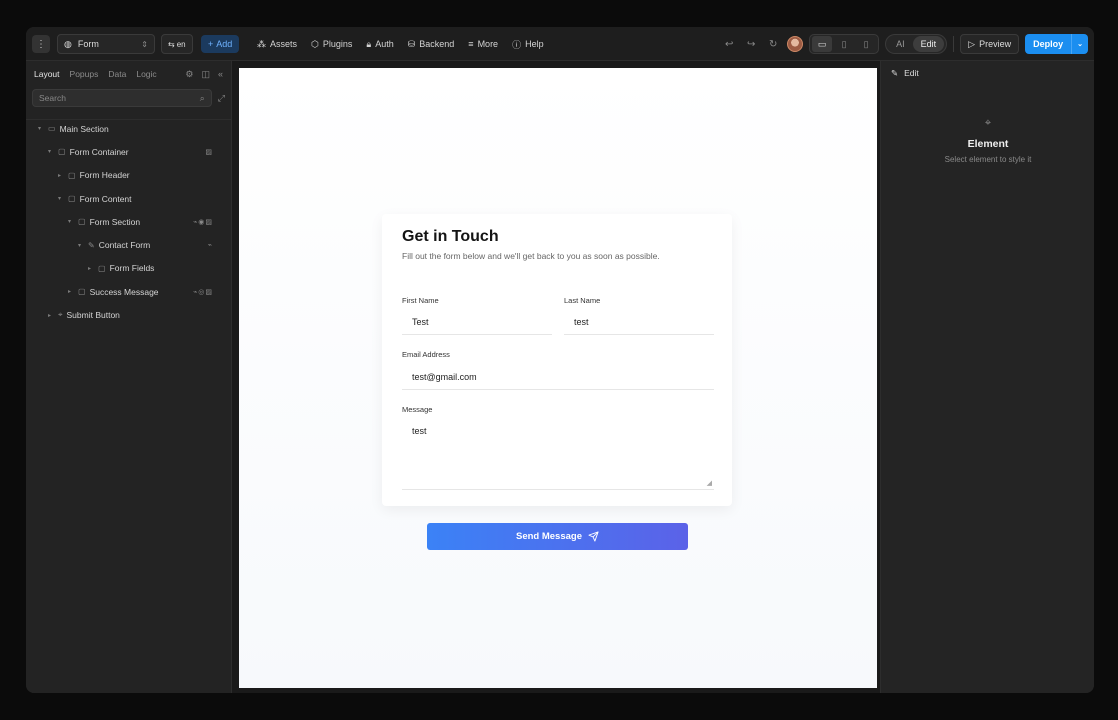 This screenshot has width=1118, height=720. Describe the element at coordinates (639, 322) in the screenshot. I see `last-name-field: test` at that location.